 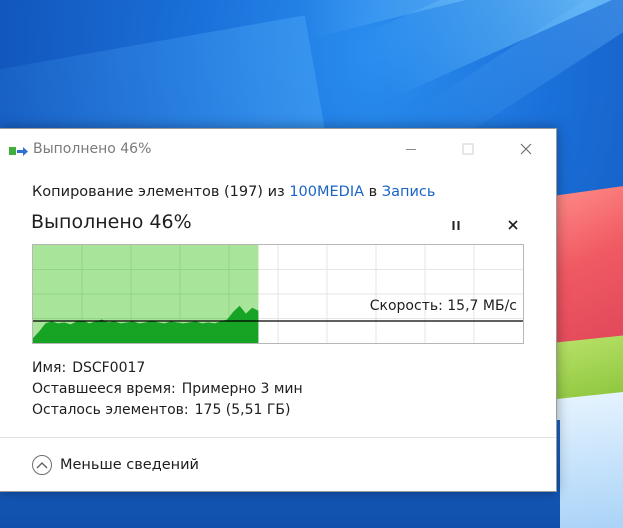 I want to click on items-remaining-value: 175 (5,51 ГБ), so click(x=242, y=410).